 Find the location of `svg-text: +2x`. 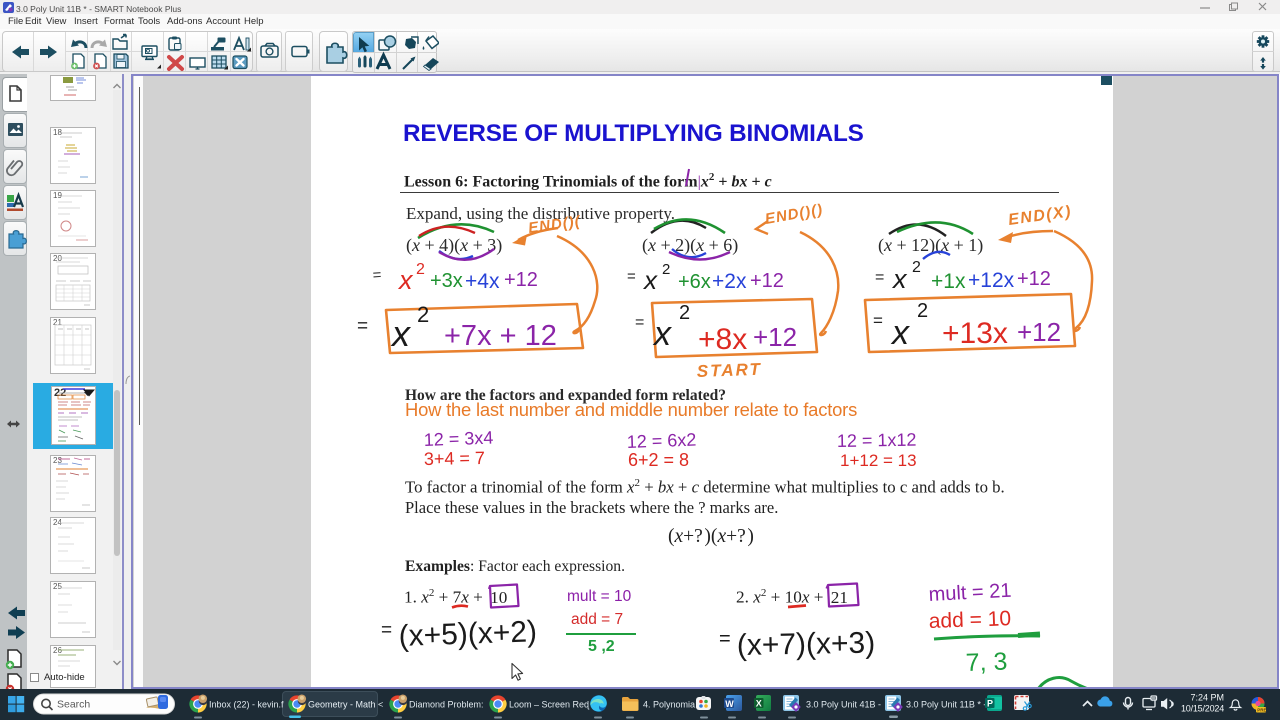

svg-text: +2x is located at coordinates (729, 281).